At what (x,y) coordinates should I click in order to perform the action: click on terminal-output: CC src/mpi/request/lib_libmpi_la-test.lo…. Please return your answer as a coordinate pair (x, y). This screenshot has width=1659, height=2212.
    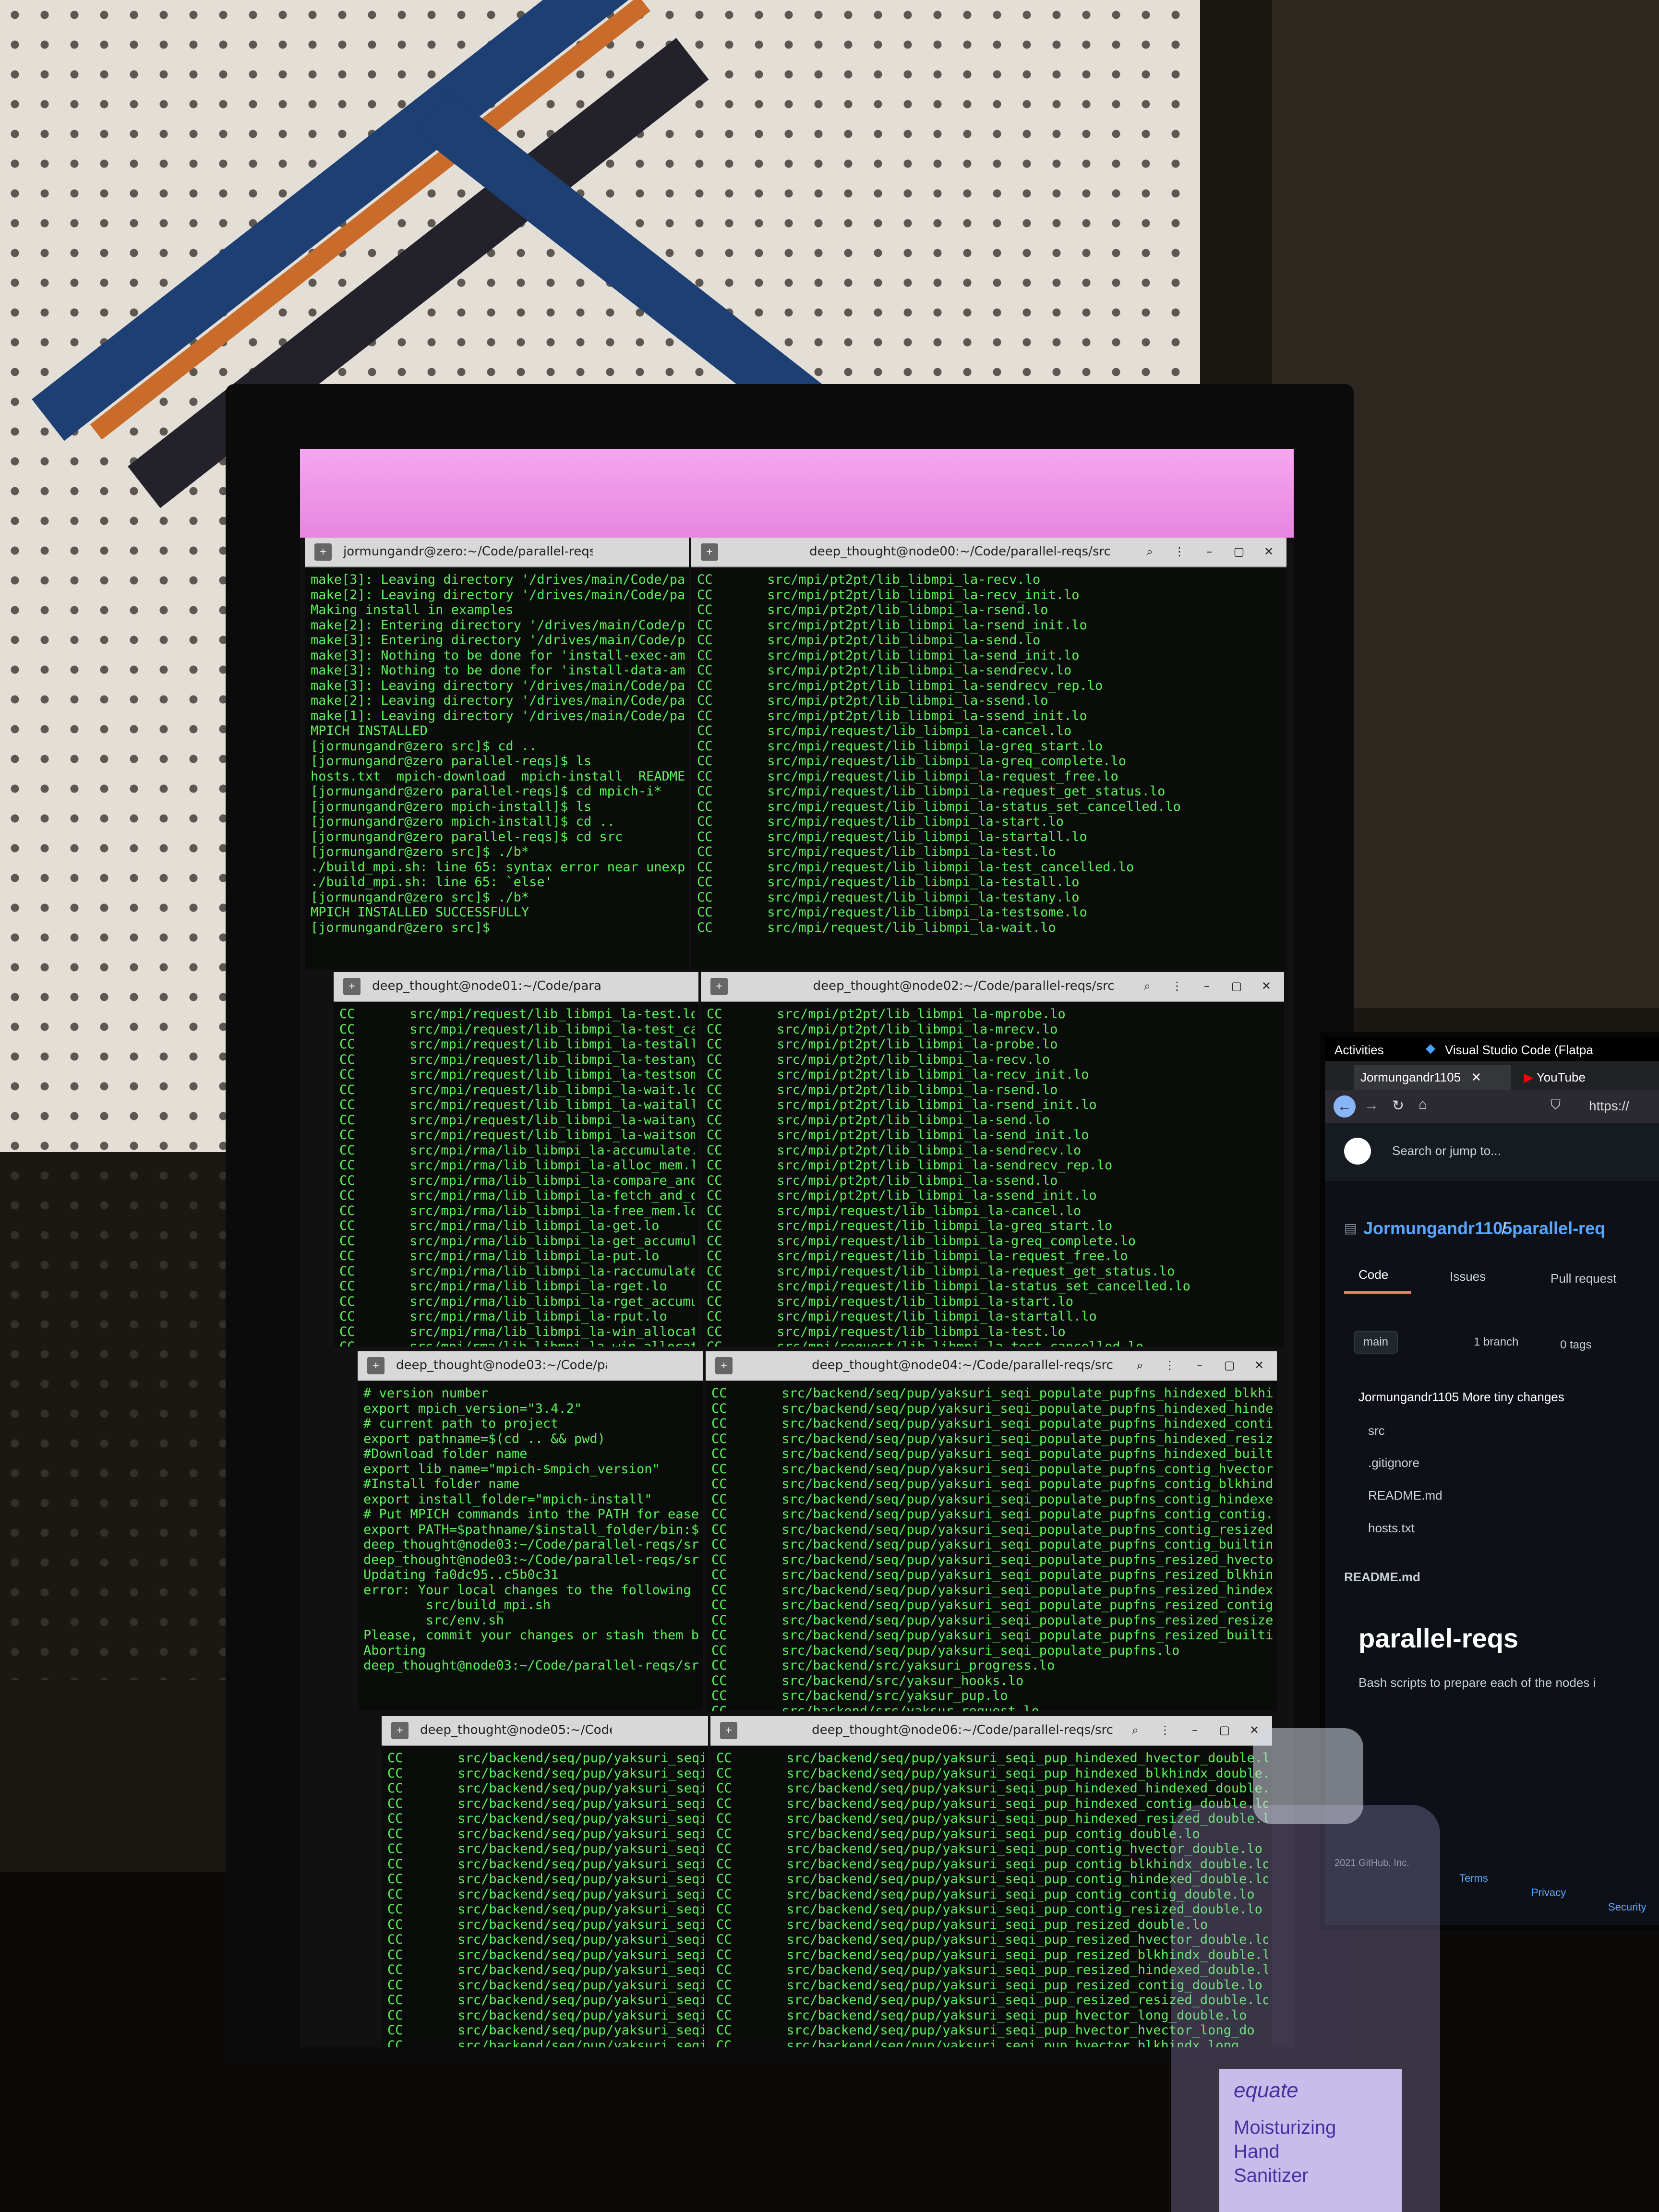
    Looking at the image, I should click on (517, 1176).